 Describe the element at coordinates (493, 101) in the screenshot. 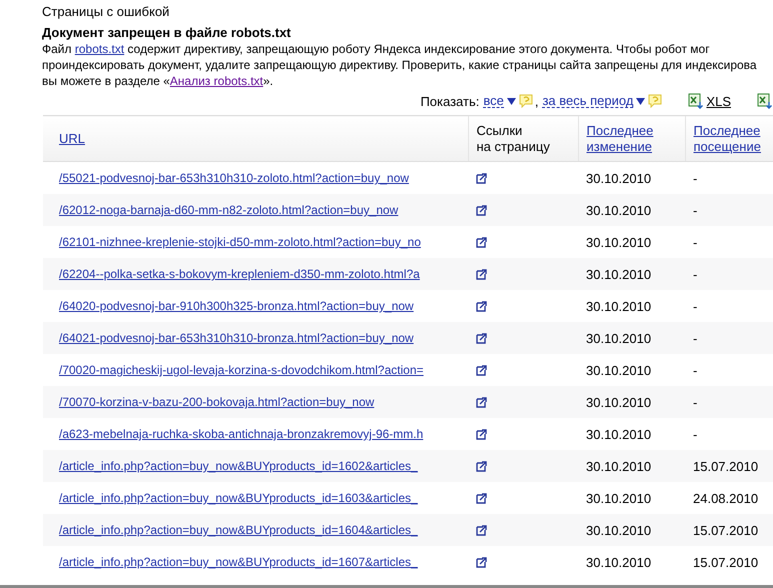

I see `filter-dropdown: все` at that location.